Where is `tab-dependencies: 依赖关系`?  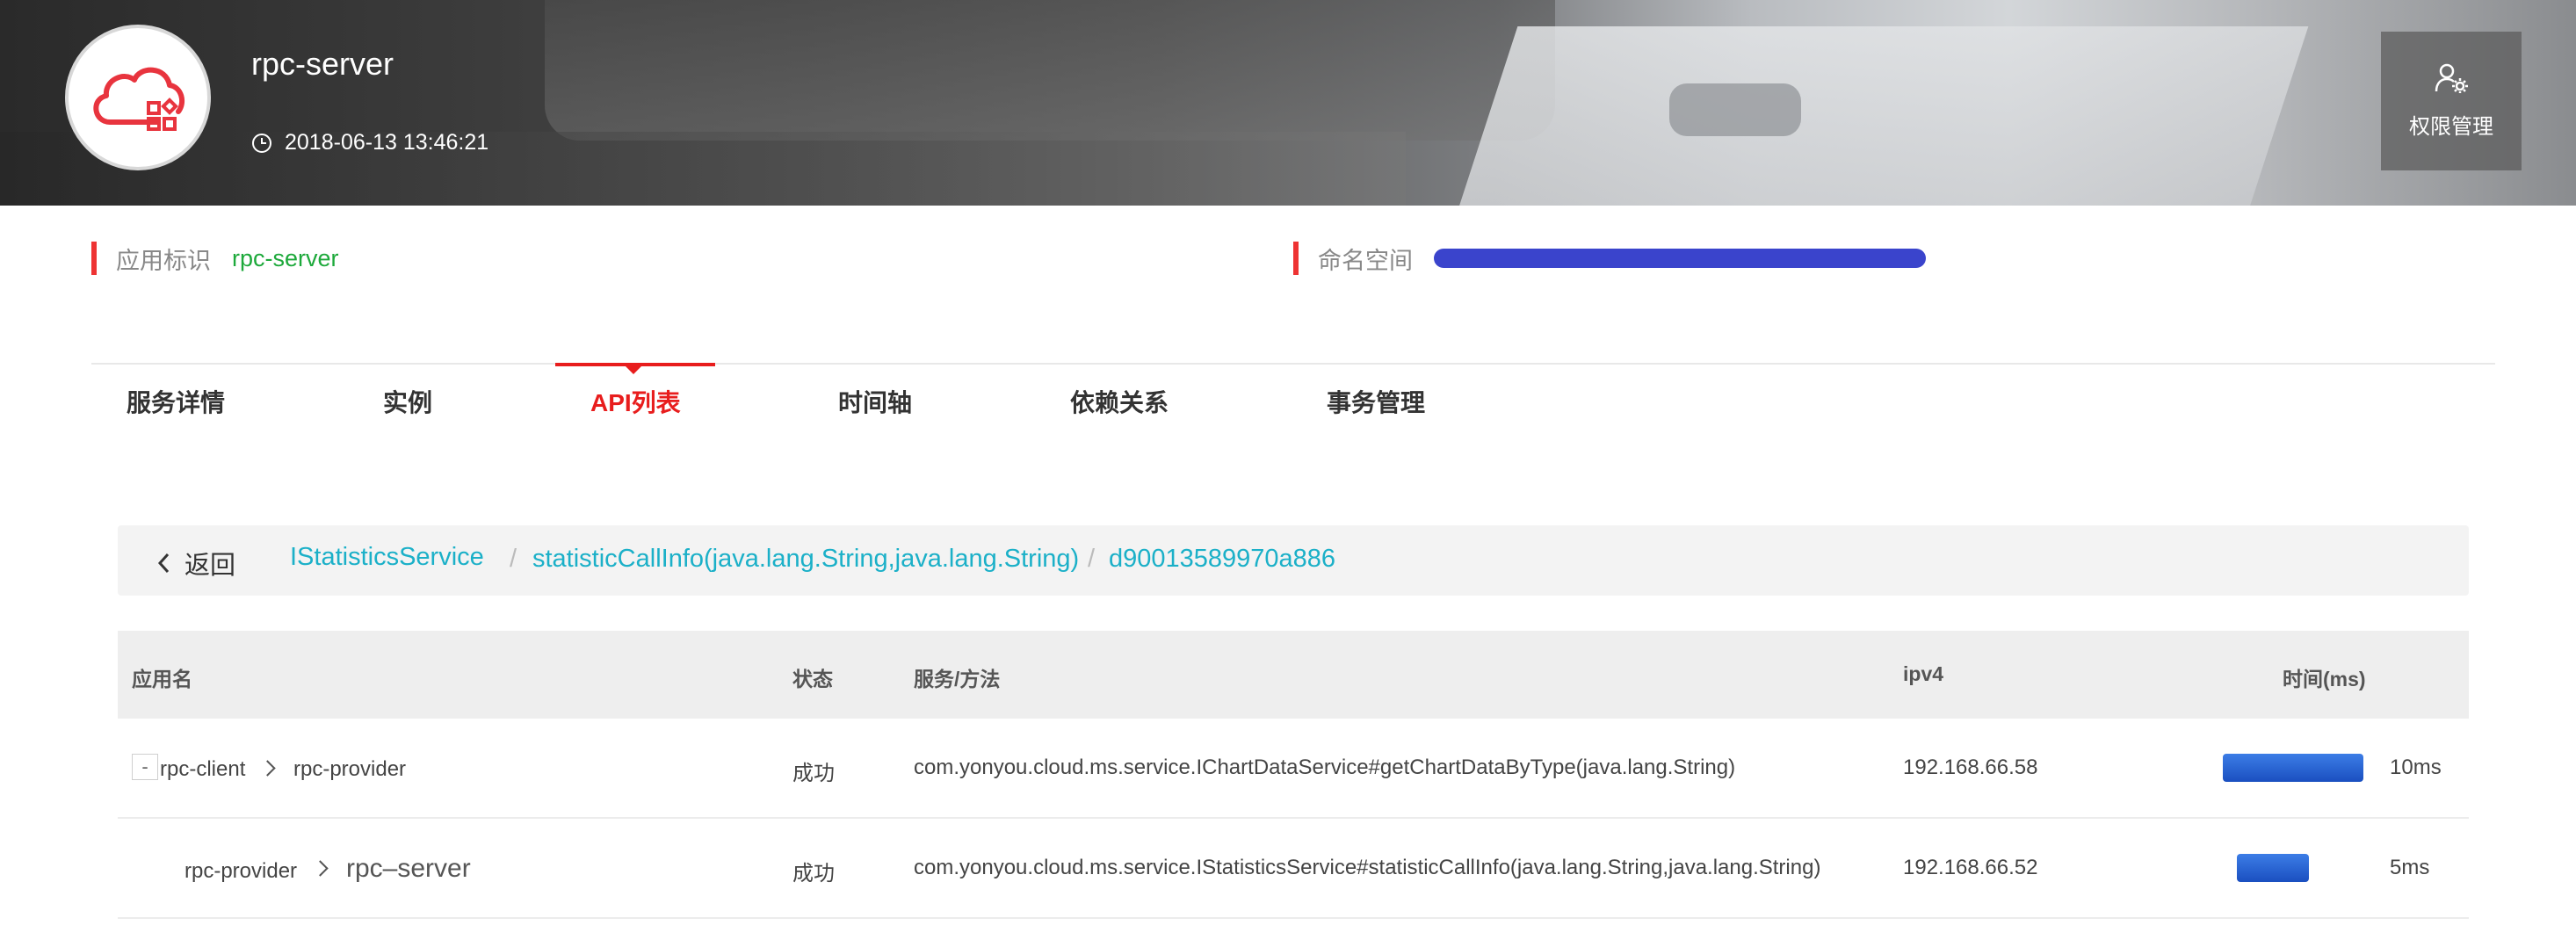 tab-dependencies: 依赖关系 is located at coordinates (1119, 401).